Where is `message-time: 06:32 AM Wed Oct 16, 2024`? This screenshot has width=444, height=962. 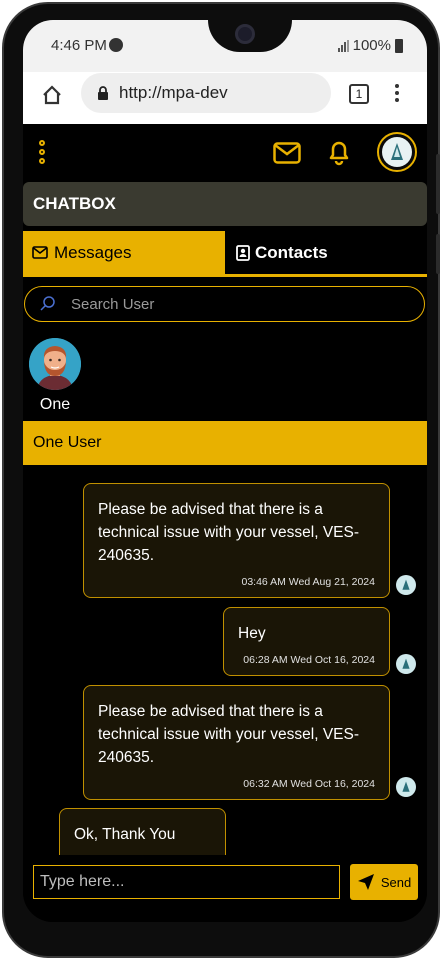
message-time: 06:32 AM Wed Oct 16, 2024 is located at coordinates (309, 784).